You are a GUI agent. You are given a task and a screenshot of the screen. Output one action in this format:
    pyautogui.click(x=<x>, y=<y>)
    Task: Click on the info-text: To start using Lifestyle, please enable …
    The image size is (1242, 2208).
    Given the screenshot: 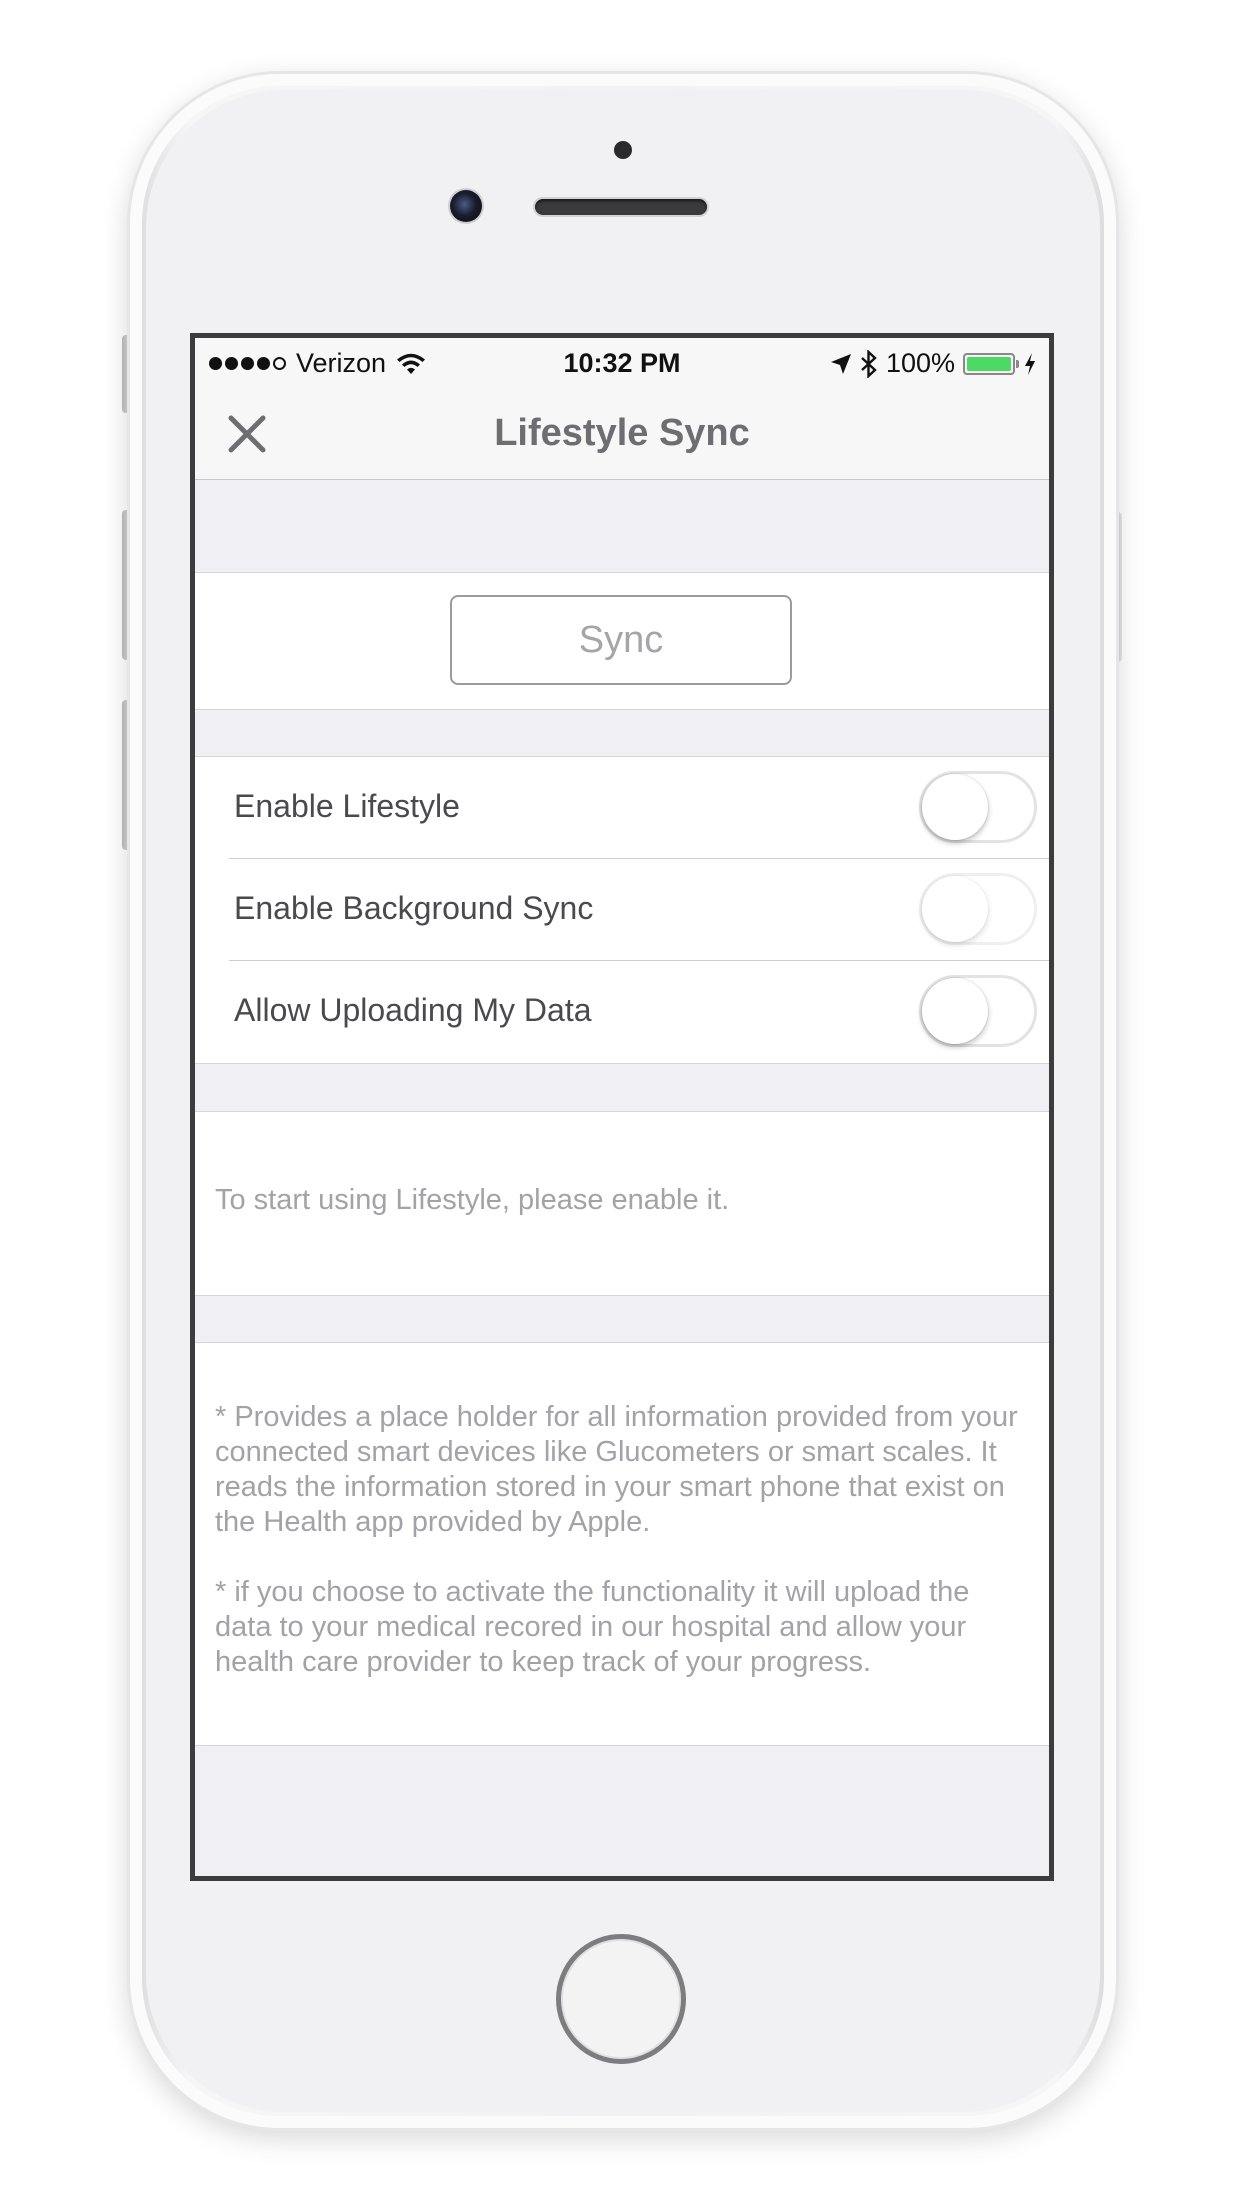 What is the action you would take?
    pyautogui.click(x=472, y=1200)
    